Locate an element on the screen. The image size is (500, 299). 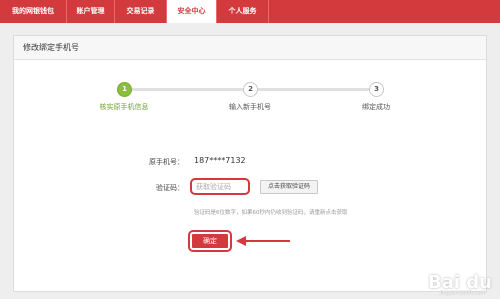
code-hint: 验证码是6位数字，如果60秒内仍收到验证码，请重新点击获取 is located at coordinates (271, 213).